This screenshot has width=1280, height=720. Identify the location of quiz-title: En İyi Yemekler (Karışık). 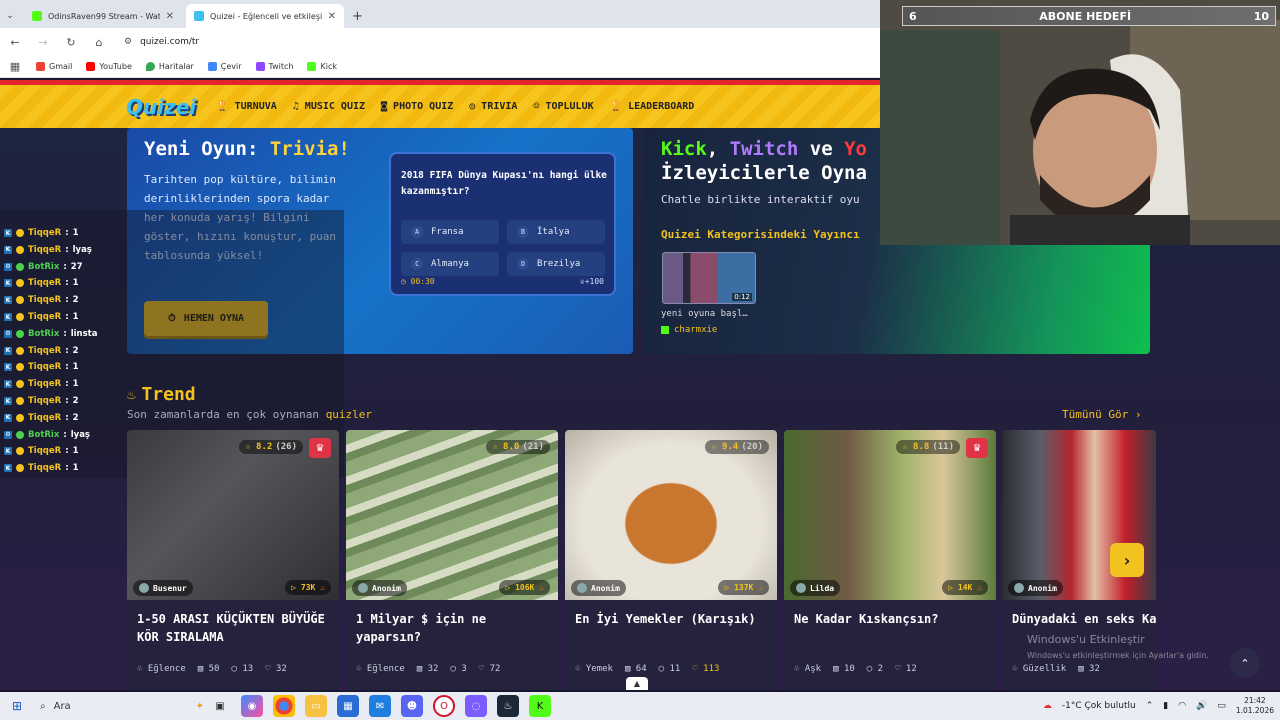
(673, 619).